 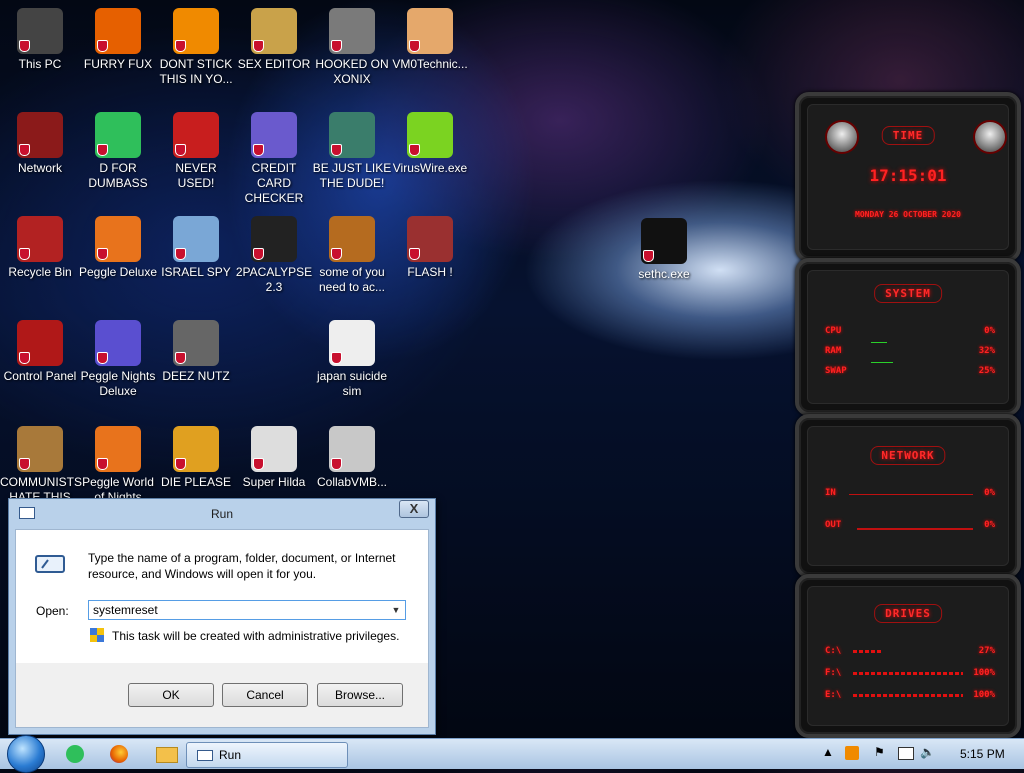 What do you see at coordinates (205, 756) in the screenshot?
I see `run-window-icon` at bounding box center [205, 756].